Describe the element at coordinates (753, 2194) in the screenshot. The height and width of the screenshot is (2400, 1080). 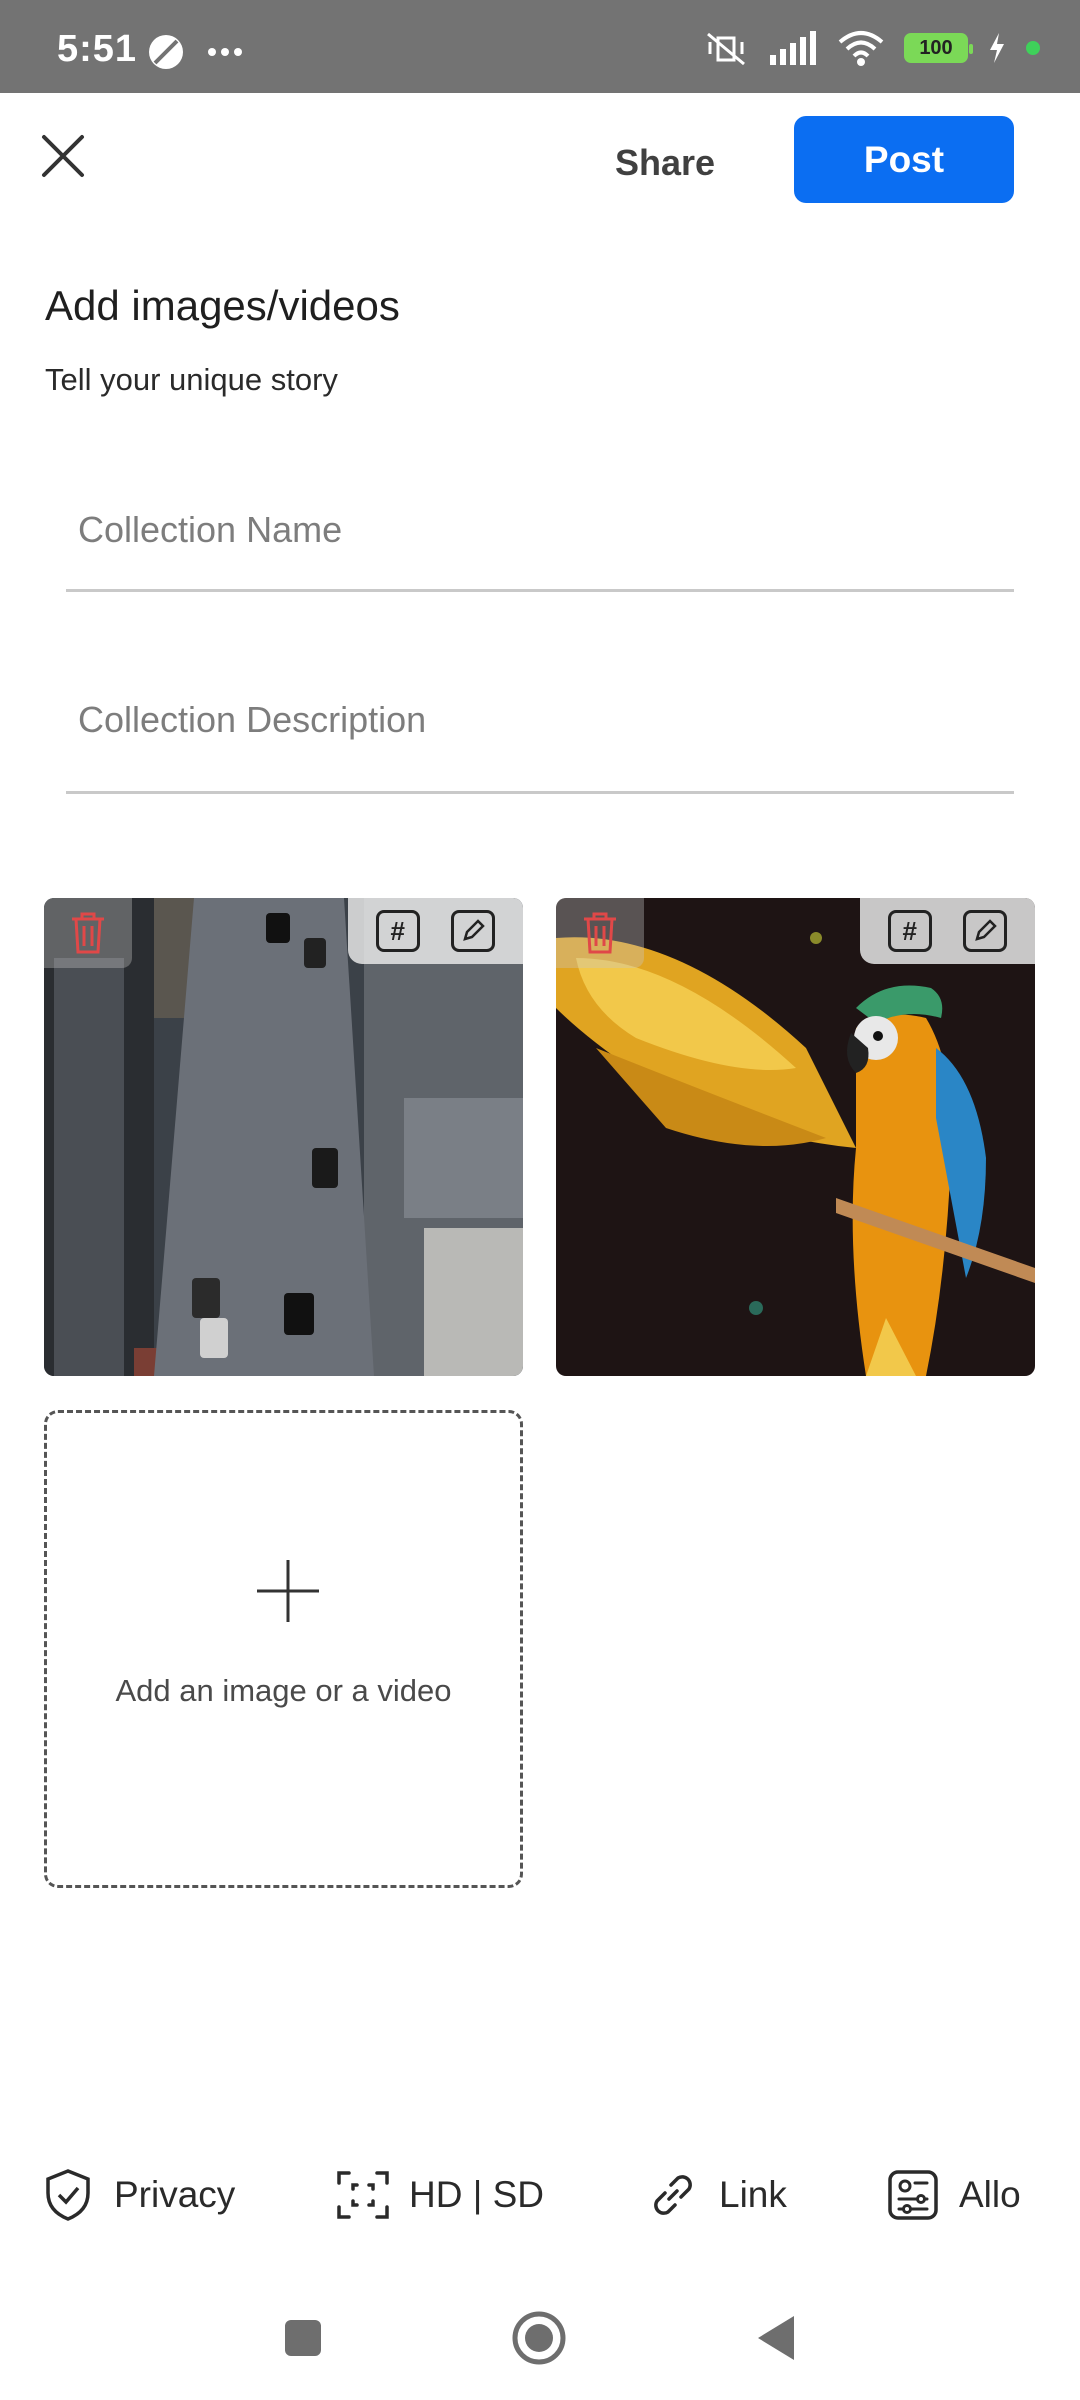
I see `link-label: Link` at that location.